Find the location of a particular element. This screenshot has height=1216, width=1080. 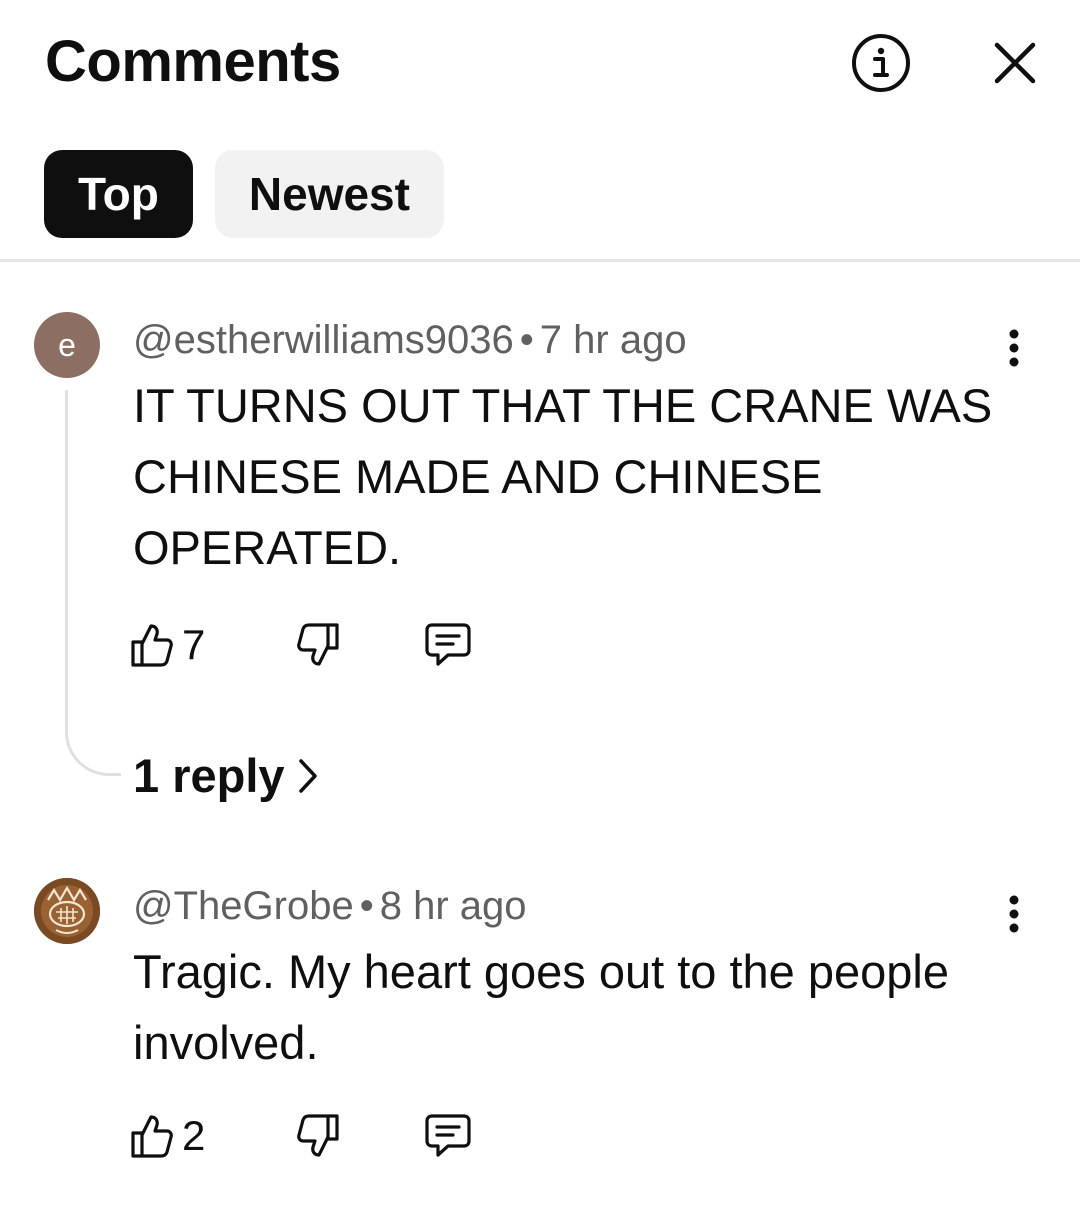

avatar is located at coordinates (67, 911).